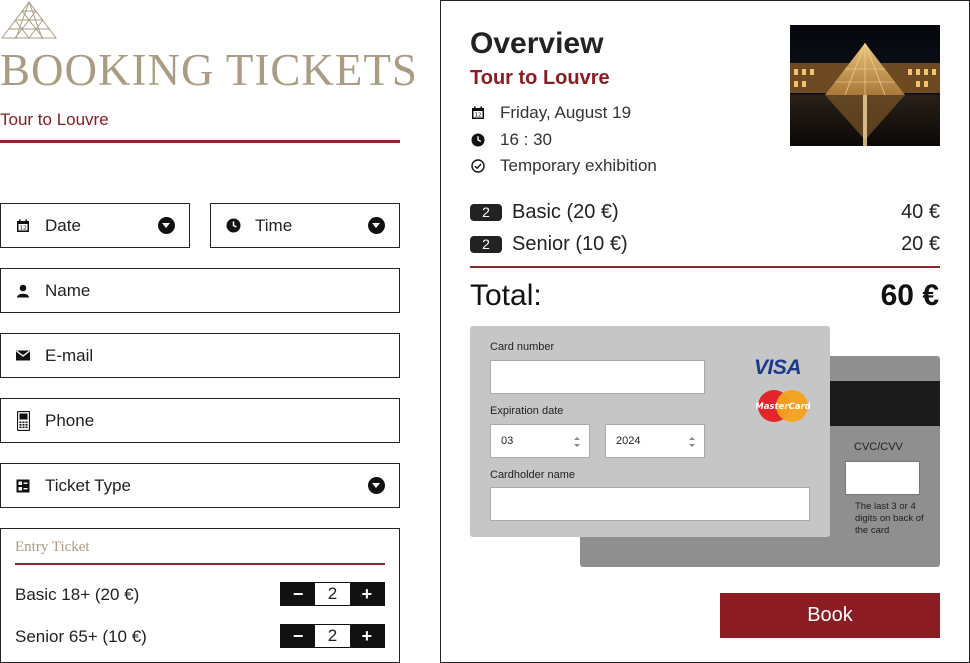 Image resolution: width=970 pixels, height=663 pixels. I want to click on ticket-type-label: Ticket Type, so click(88, 485).